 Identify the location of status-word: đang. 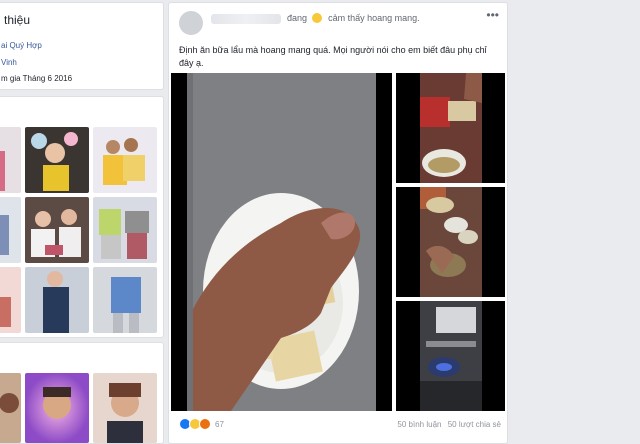
(297, 18).